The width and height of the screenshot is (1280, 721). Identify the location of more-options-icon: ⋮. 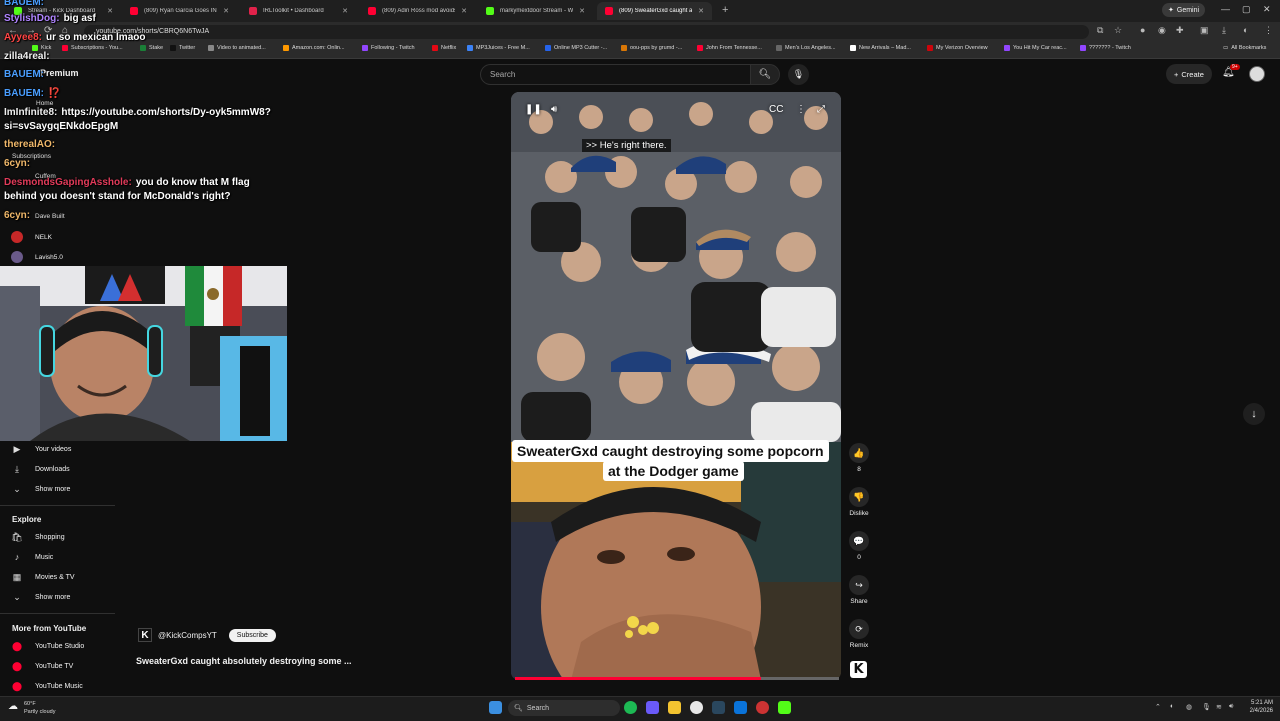
(801, 109).